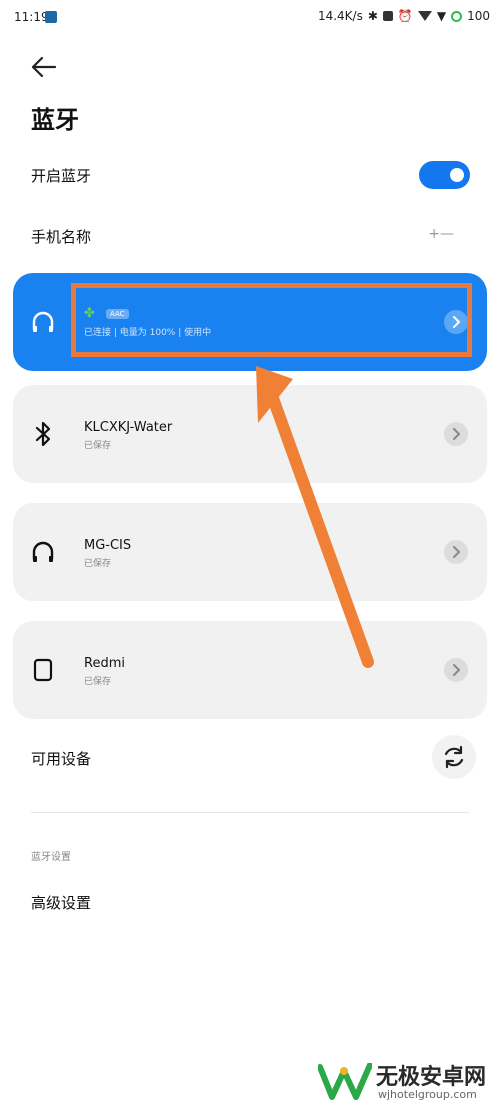  Describe the element at coordinates (431, 1077) in the screenshot. I see `watermark-title: 无极安卓网` at that location.